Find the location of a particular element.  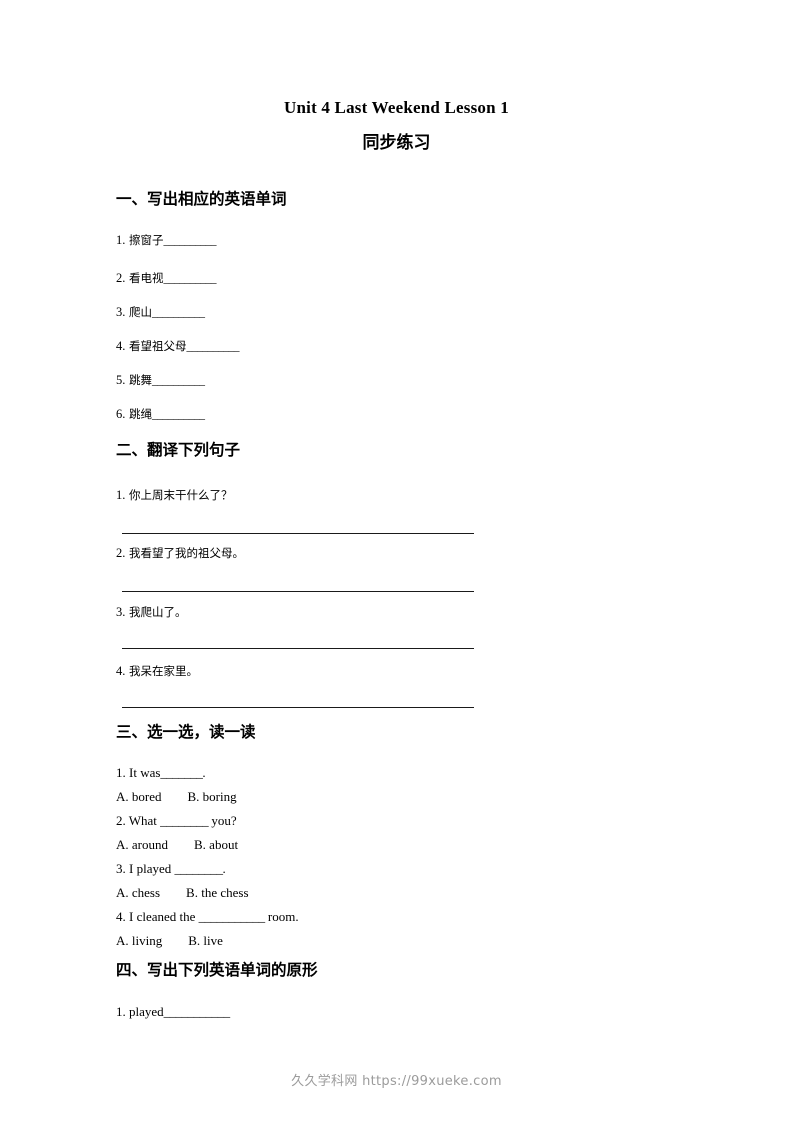

list-item: 1. 你上周末干什么了？ is located at coordinates (174, 495).